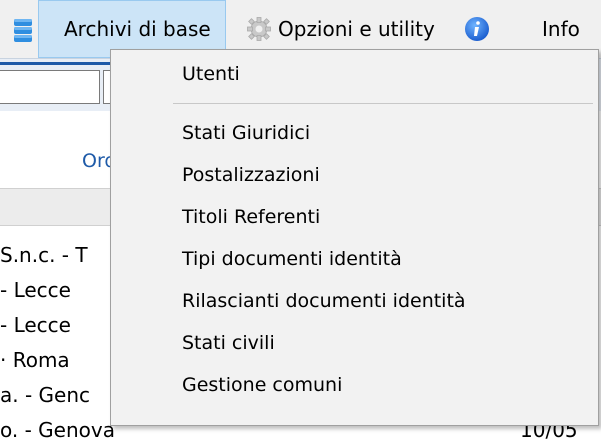 This screenshot has width=601, height=442. I want to click on menu-item-stati-giuridici: Stati Giuridici, so click(246, 133).